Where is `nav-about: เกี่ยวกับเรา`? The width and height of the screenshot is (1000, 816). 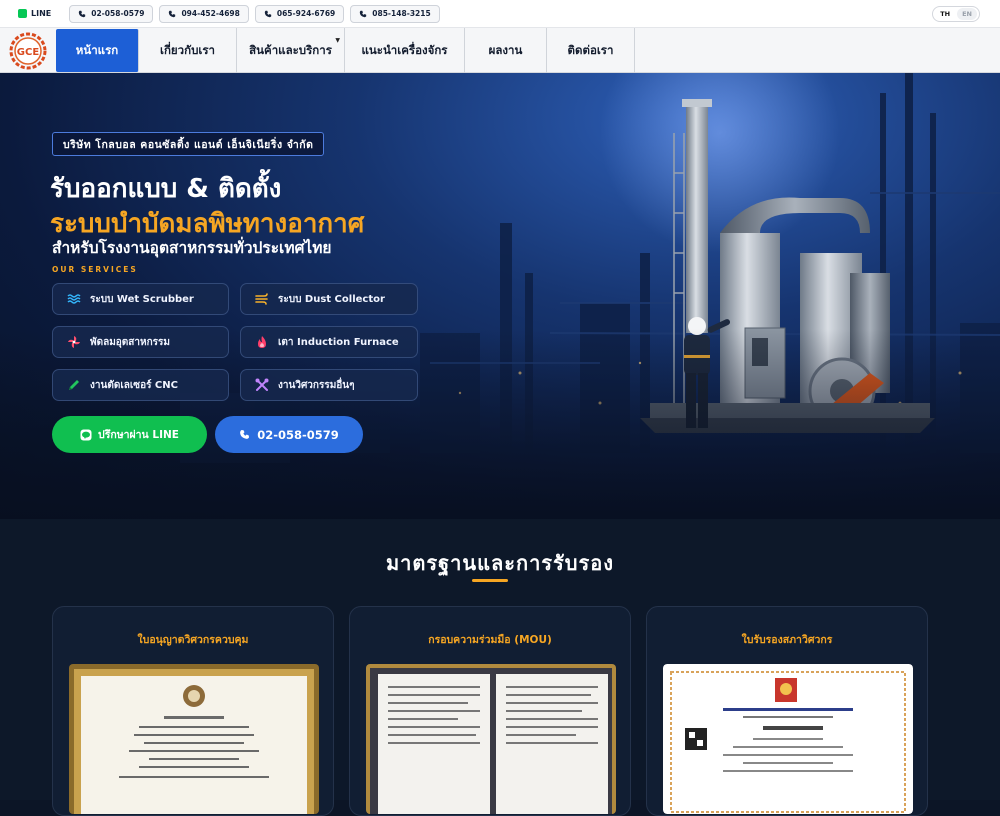 nav-about: เกี่ยวกับเรา is located at coordinates (188, 50).